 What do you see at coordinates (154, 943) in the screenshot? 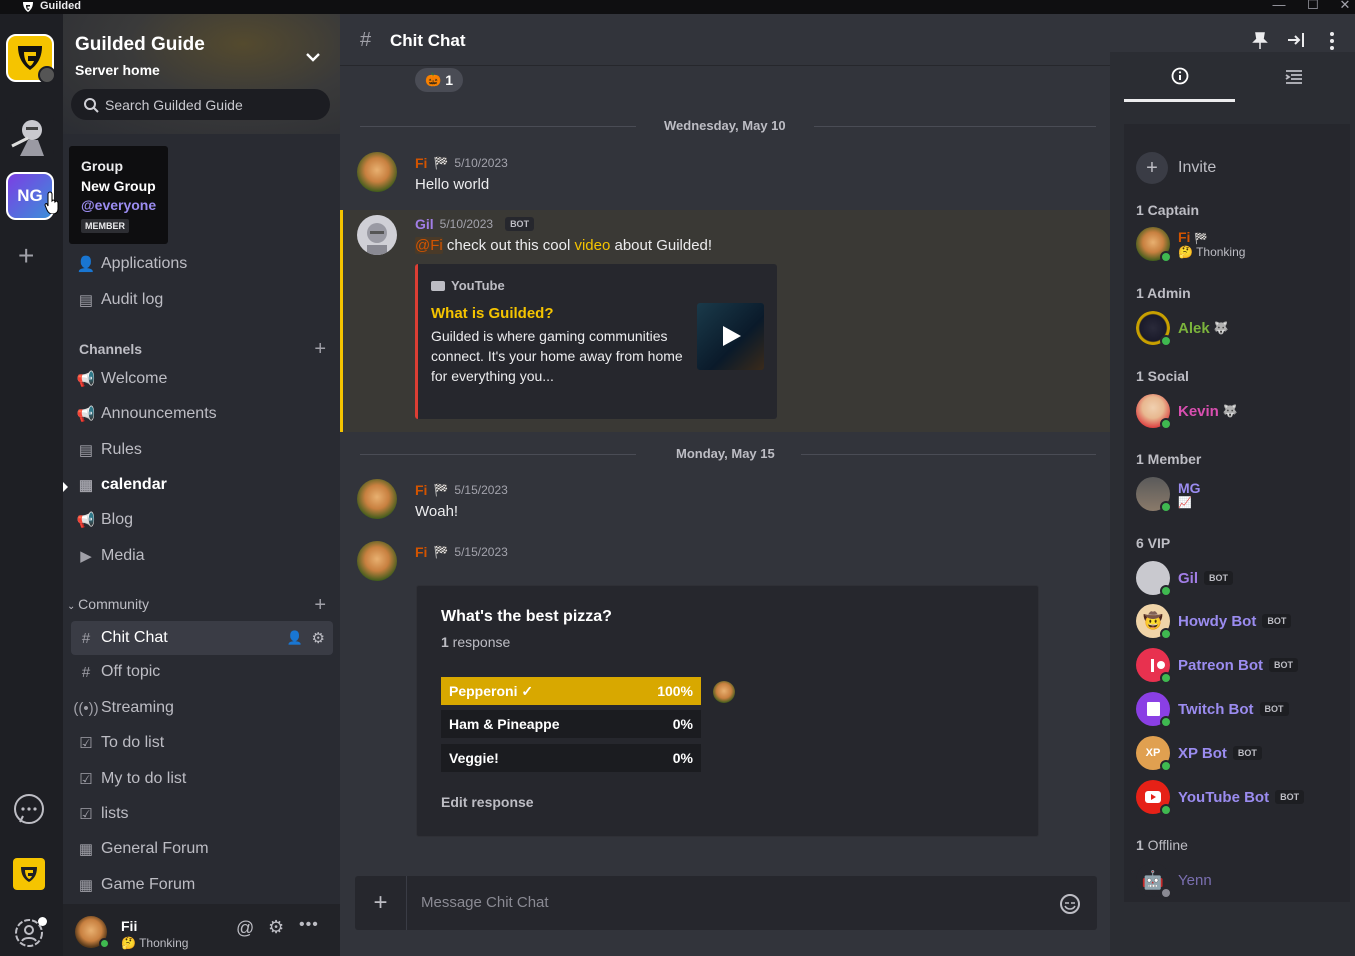
I see `user-status: 🤔 Thonking` at bounding box center [154, 943].